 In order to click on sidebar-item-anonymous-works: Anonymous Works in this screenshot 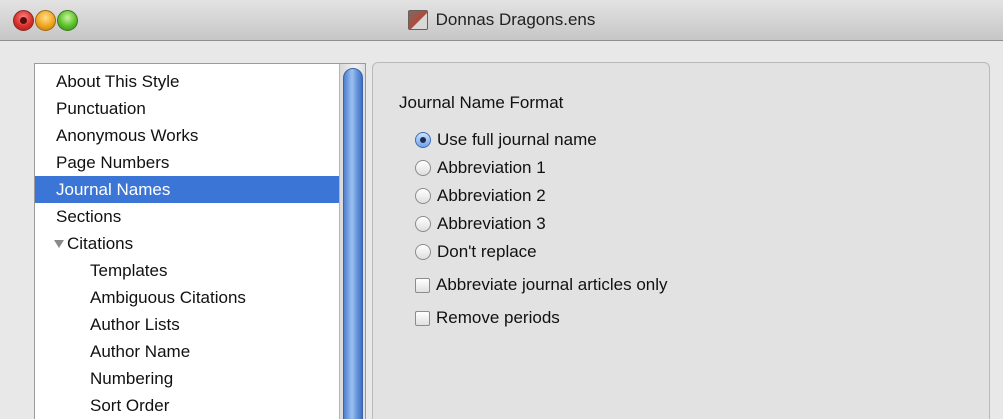, I will do `click(187, 135)`.